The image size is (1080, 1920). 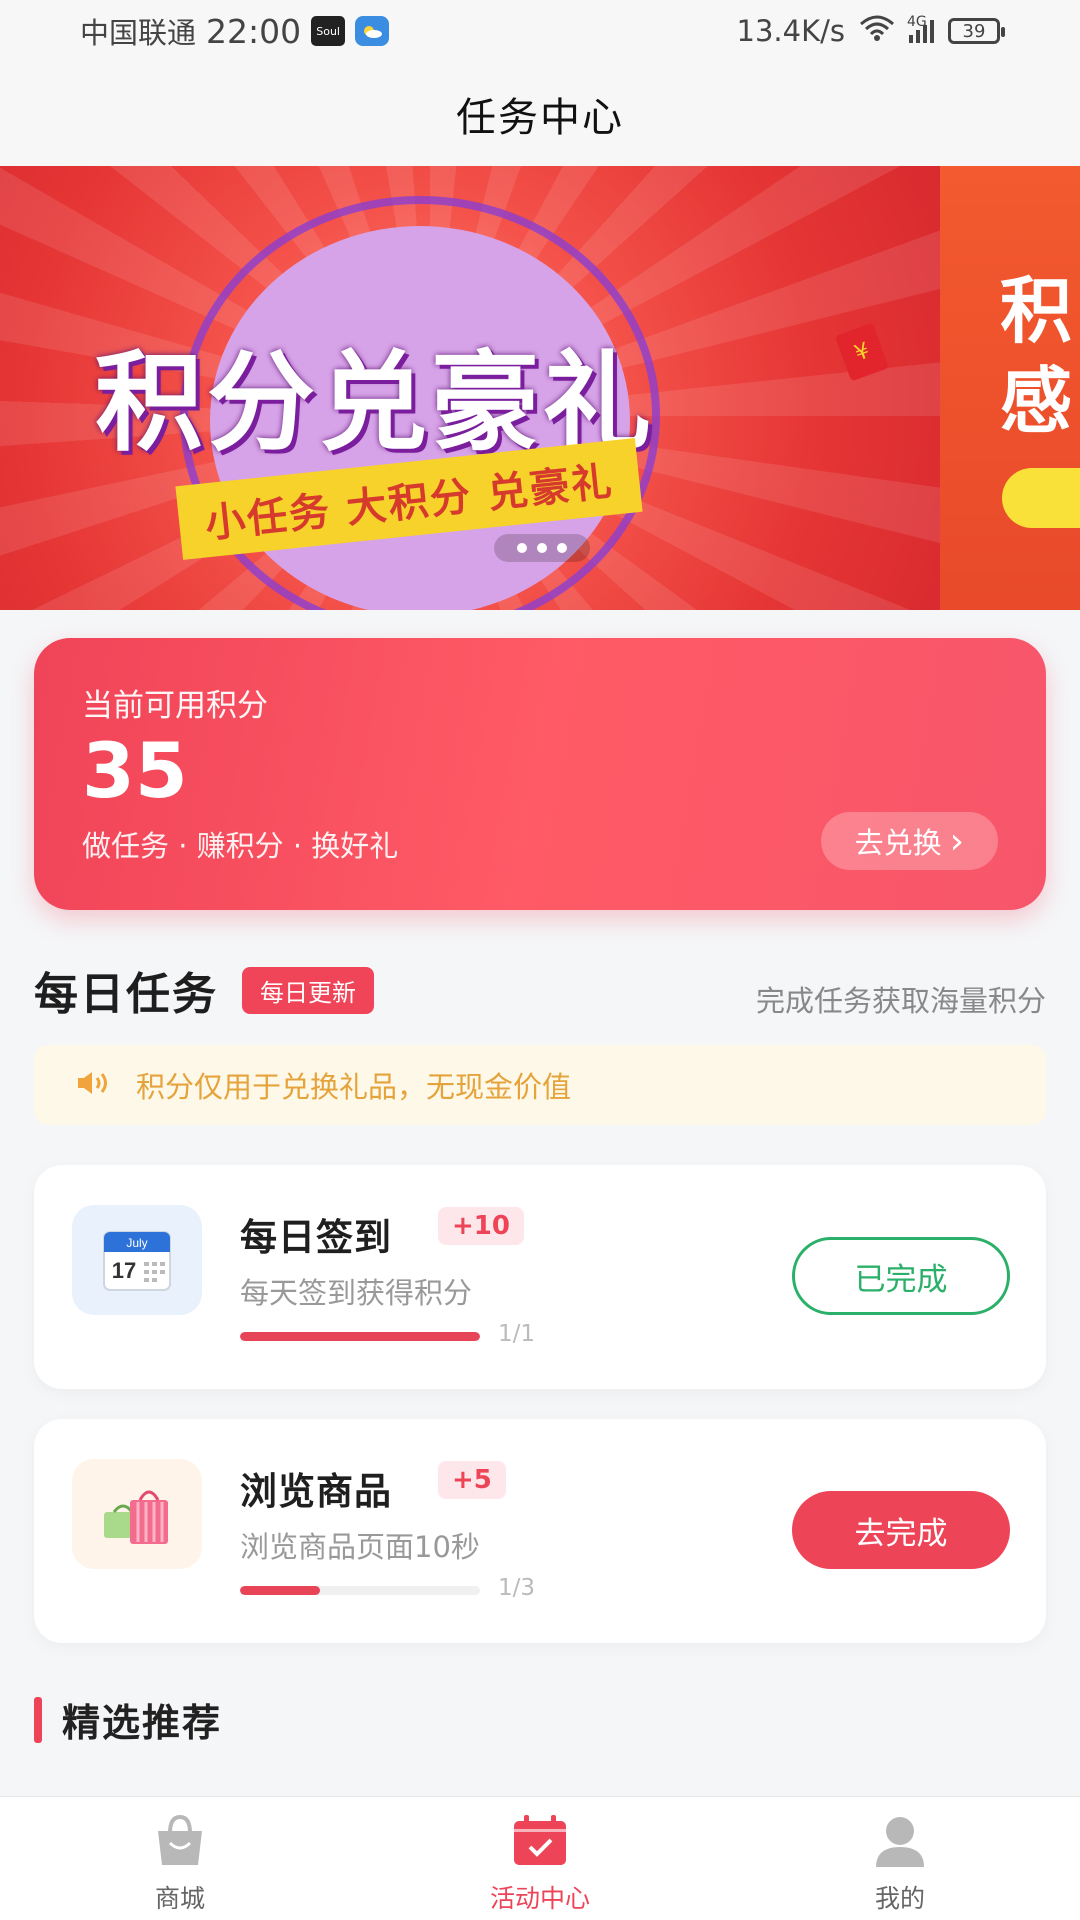 I want to click on chevron-right-icon: ›, so click(x=956, y=841).